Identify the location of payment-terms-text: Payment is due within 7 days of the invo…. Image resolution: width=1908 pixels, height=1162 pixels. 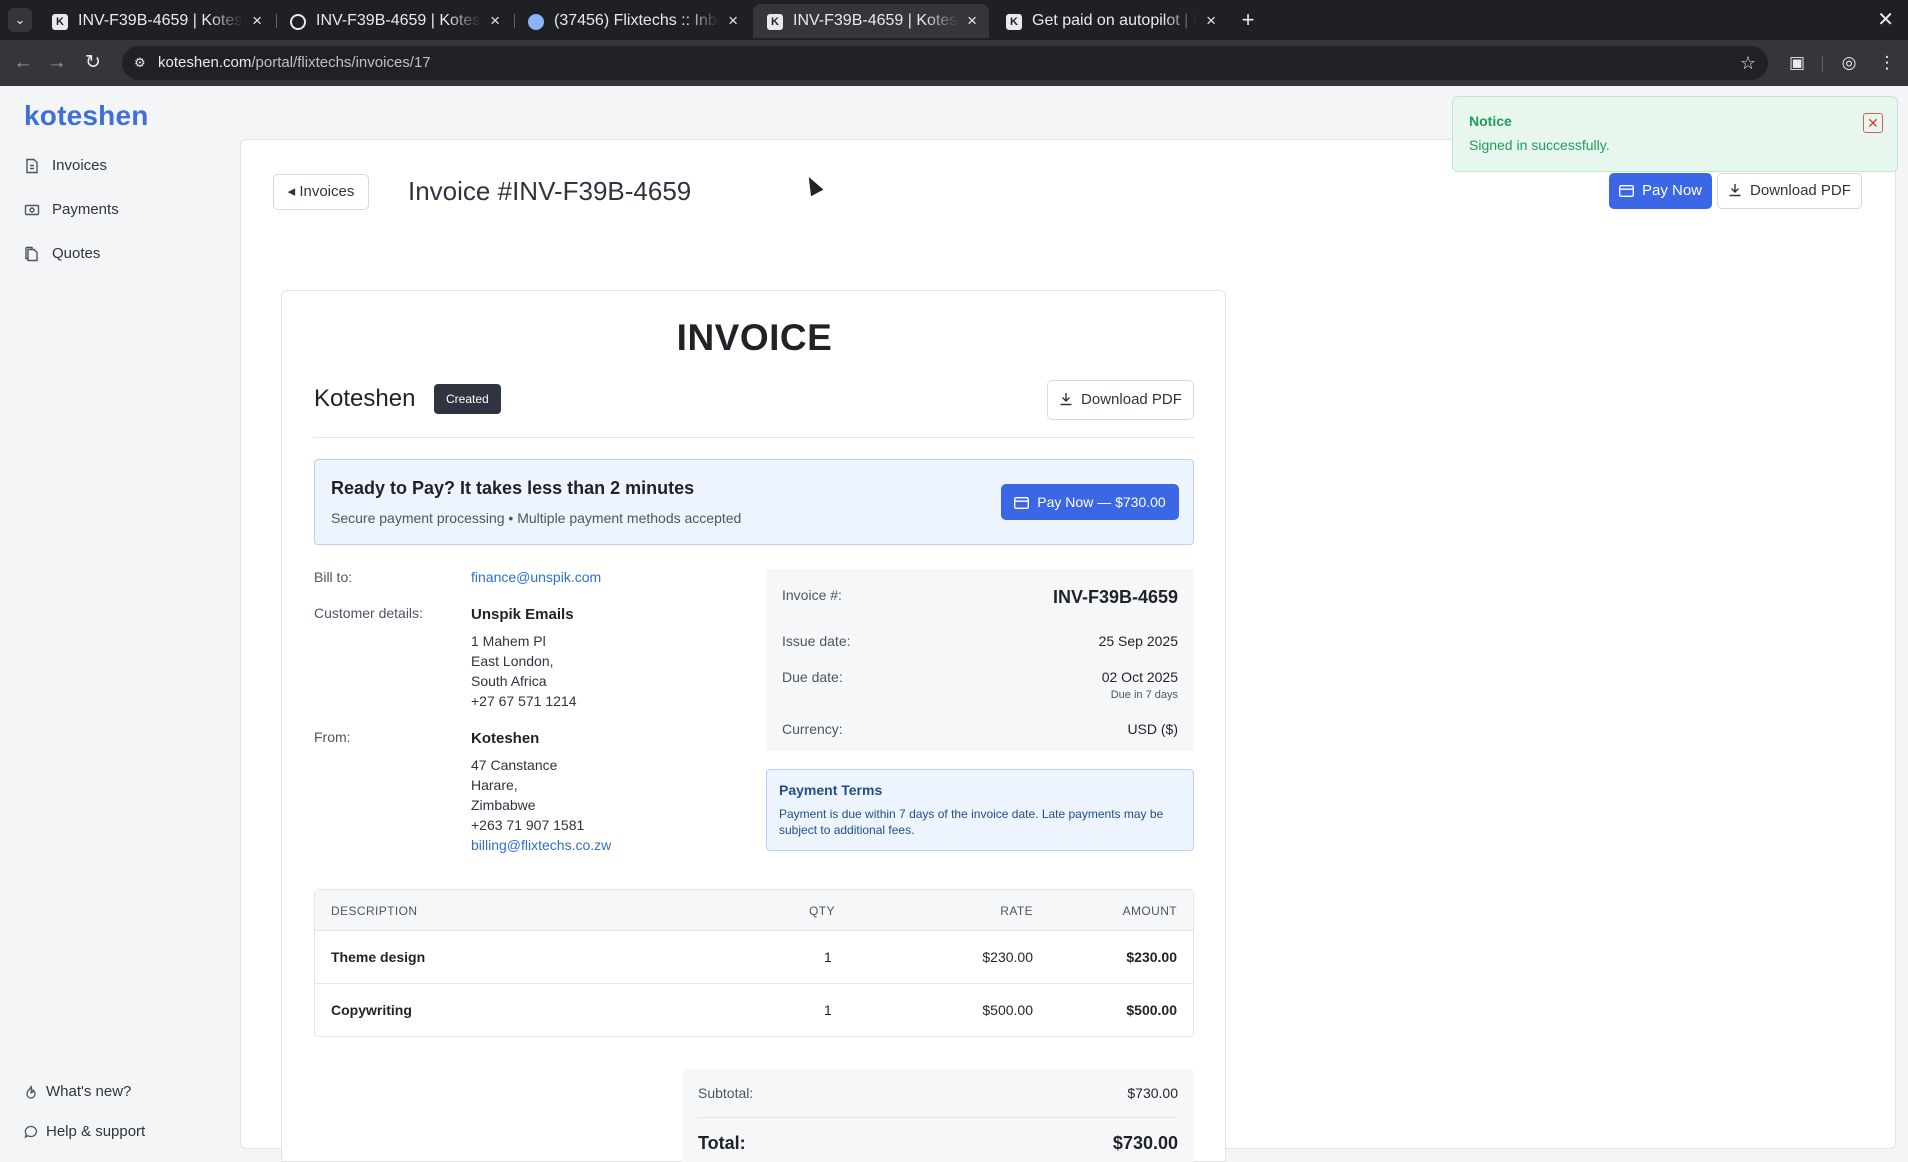
(971, 822).